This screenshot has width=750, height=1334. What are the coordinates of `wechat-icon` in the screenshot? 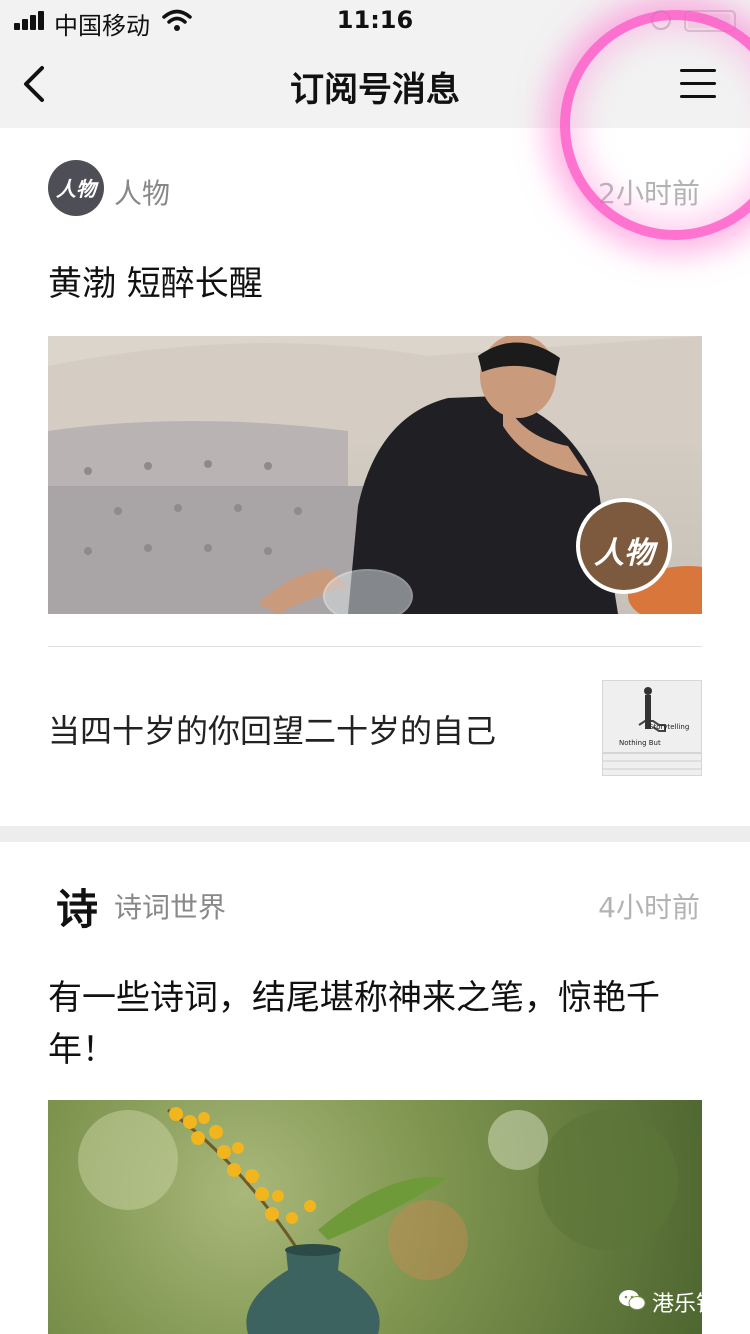 It's located at (632, 1300).